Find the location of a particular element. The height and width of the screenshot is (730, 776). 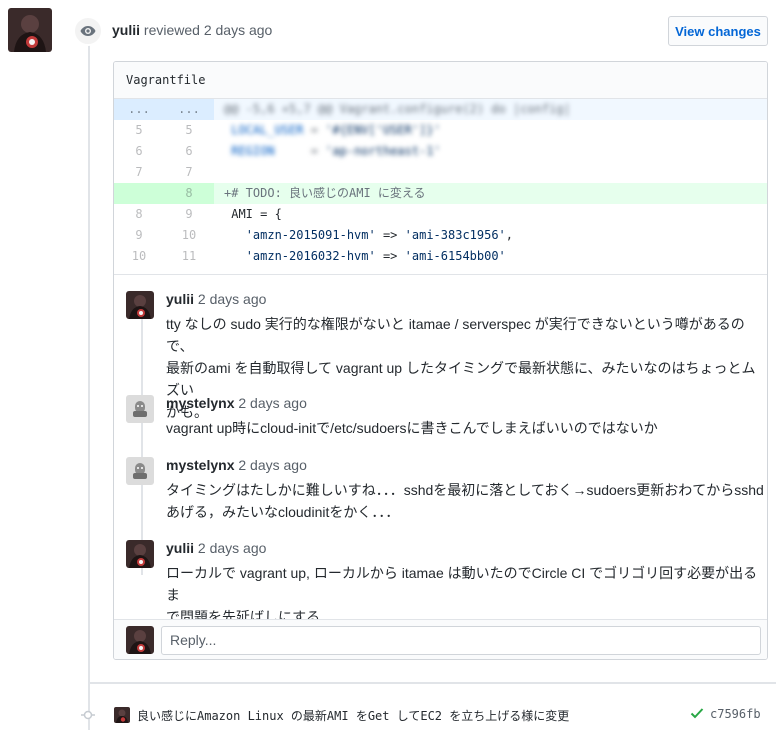

code-string: 'amzn-2015091-hvm' is located at coordinates (310, 235).